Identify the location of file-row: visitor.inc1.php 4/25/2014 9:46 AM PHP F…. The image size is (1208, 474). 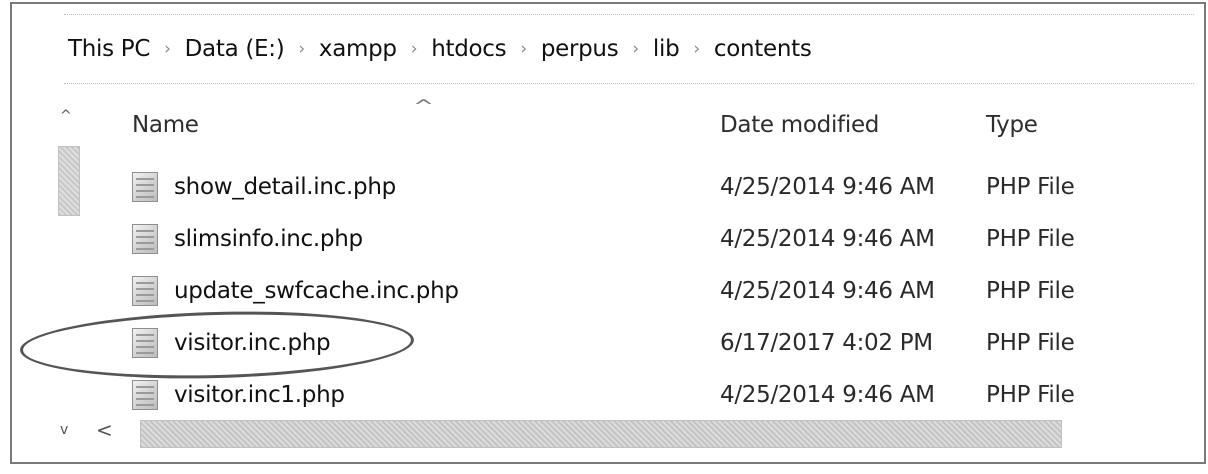
(595, 397).